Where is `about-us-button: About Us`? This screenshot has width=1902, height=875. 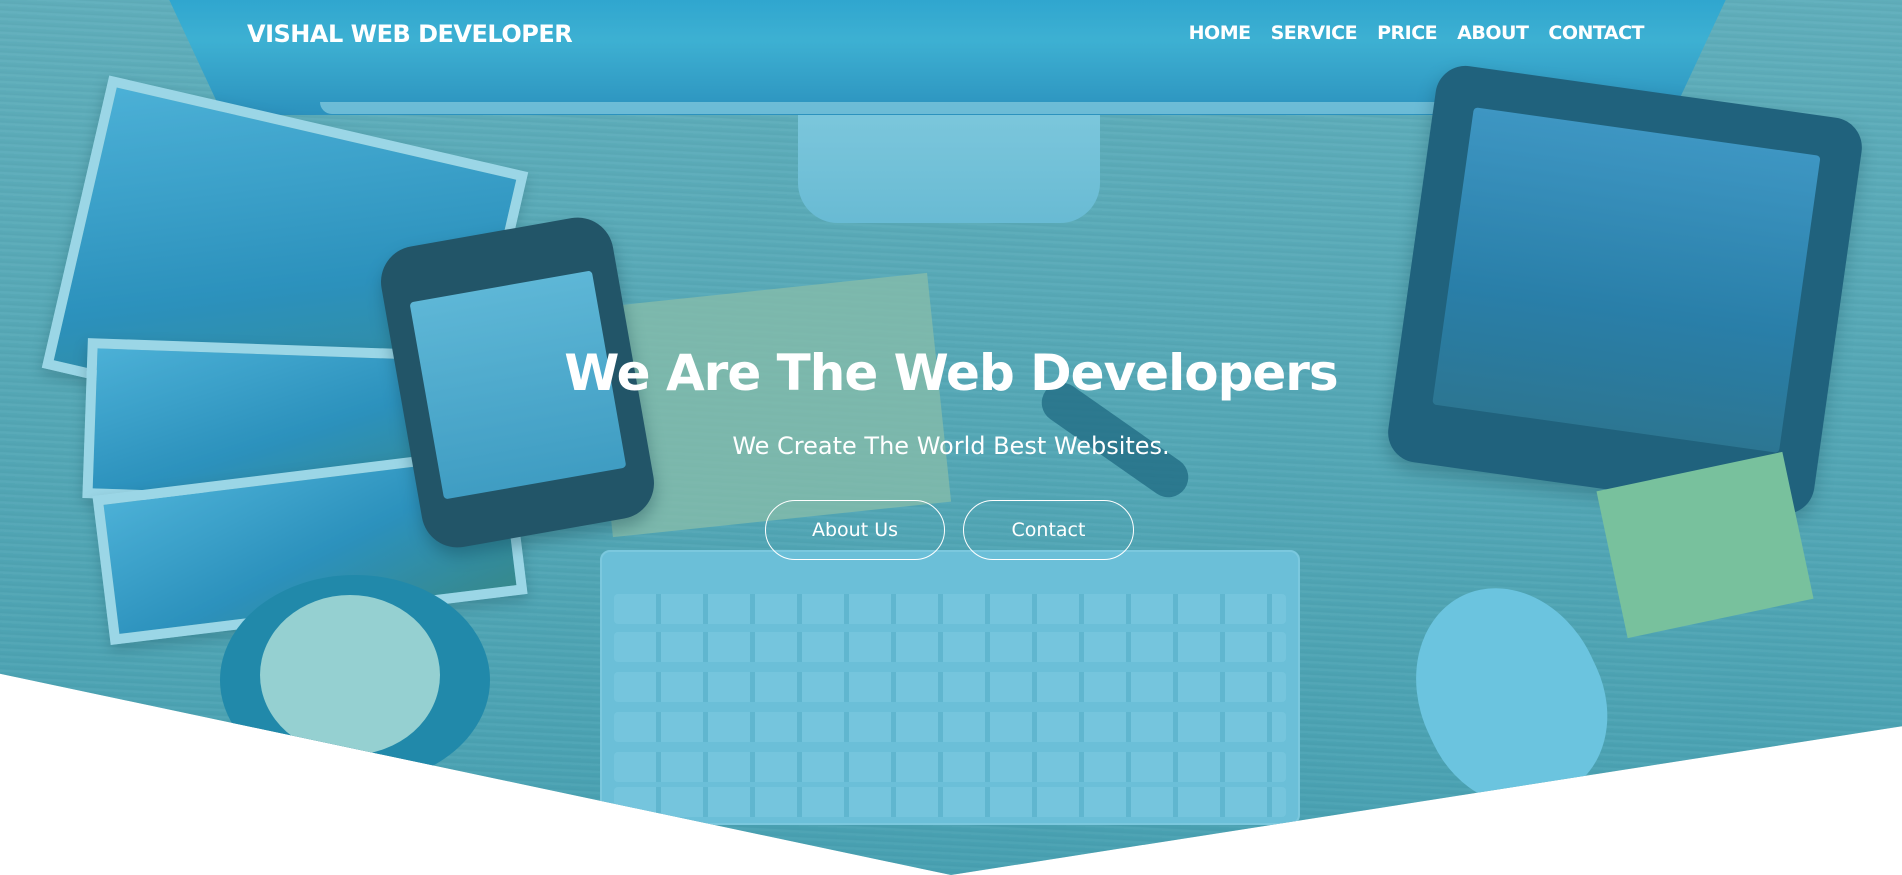
about-us-button: About Us is located at coordinates (855, 530).